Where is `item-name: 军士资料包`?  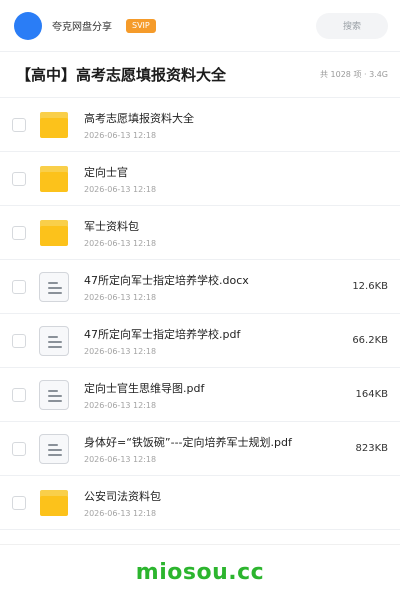
item-name: 军士资料包 is located at coordinates (111, 226).